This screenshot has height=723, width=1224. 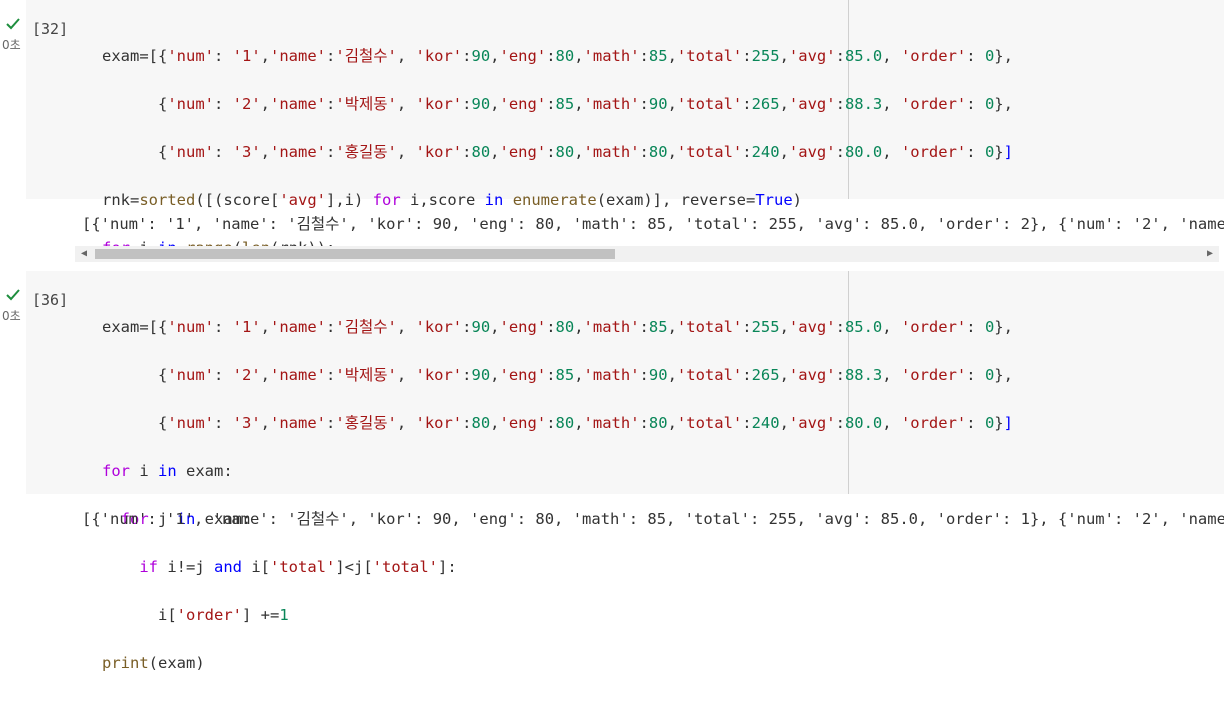 I want to click on code-line: for i in exam:, so click(x=167, y=471).